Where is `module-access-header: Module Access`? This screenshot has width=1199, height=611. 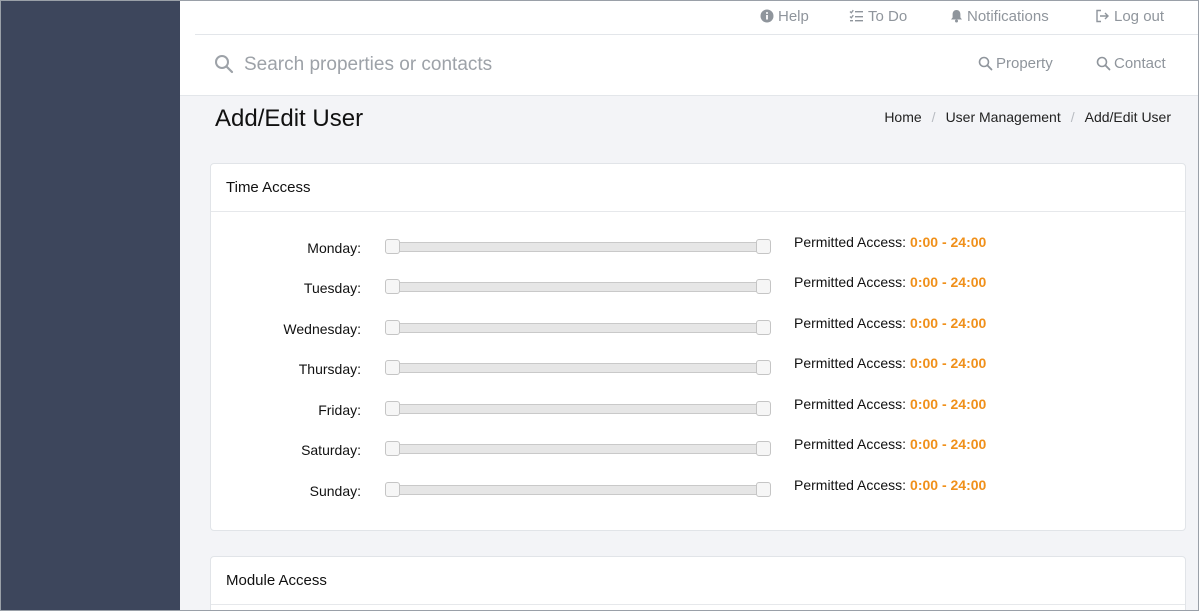 module-access-header: Module Access is located at coordinates (698, 581).